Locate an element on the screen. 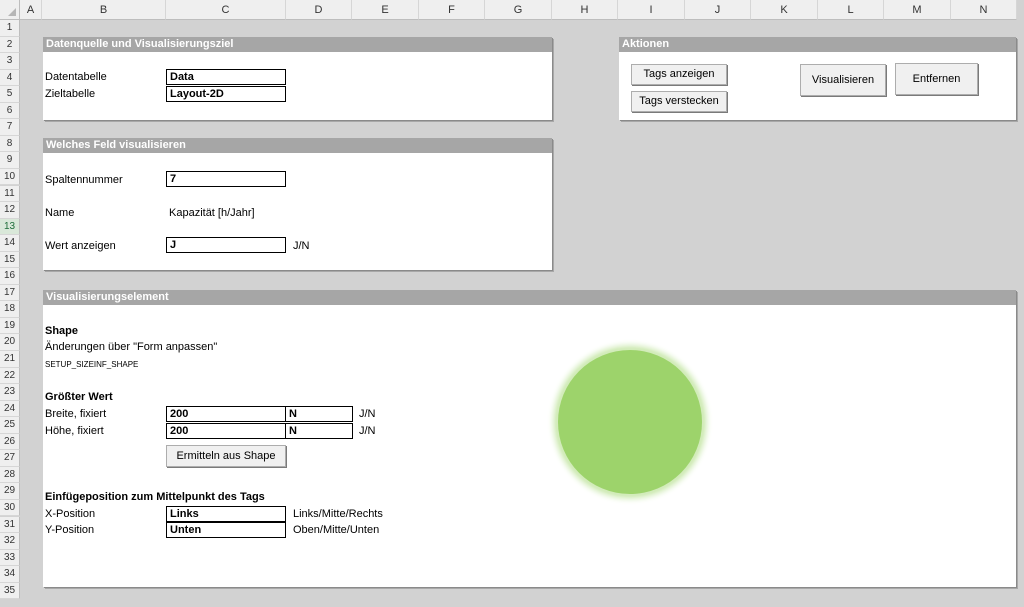 Image resolution: width=1024 pixels, height=607 pixels. row-header: 6 is located at coordinates (10, 111).